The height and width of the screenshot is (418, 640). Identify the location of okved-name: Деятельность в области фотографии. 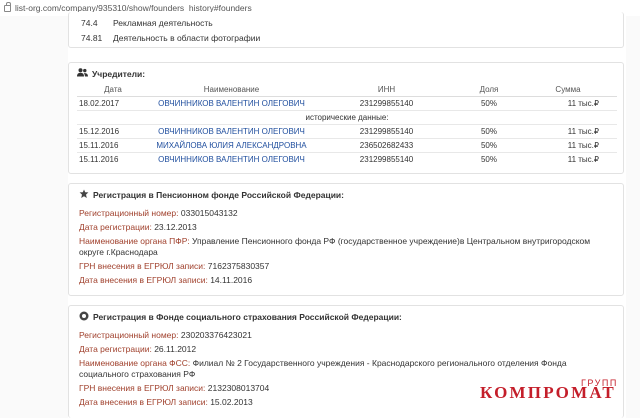
(187, 37).